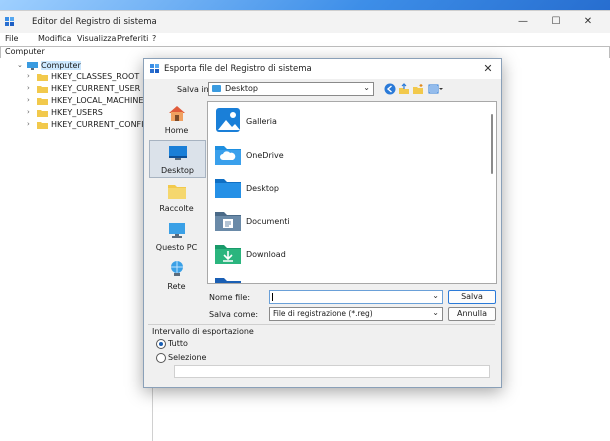  What do you see at coordinates (177, 170) in the screenshot?
I see `place-label: Desktop` at bounding box center [177, 170].